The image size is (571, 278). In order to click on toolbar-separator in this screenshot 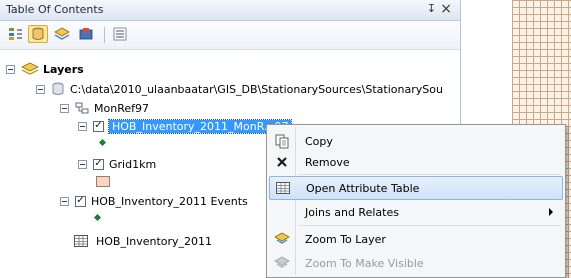, I will do `click(104, 35)`.